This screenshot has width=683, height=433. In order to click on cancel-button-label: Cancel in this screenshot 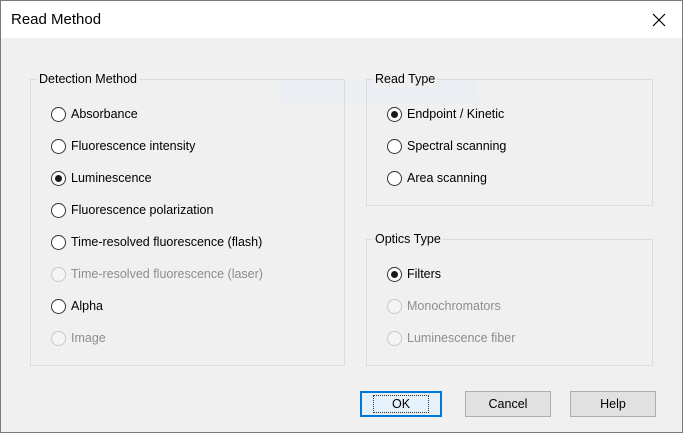, I will do `click(508, 404)`.